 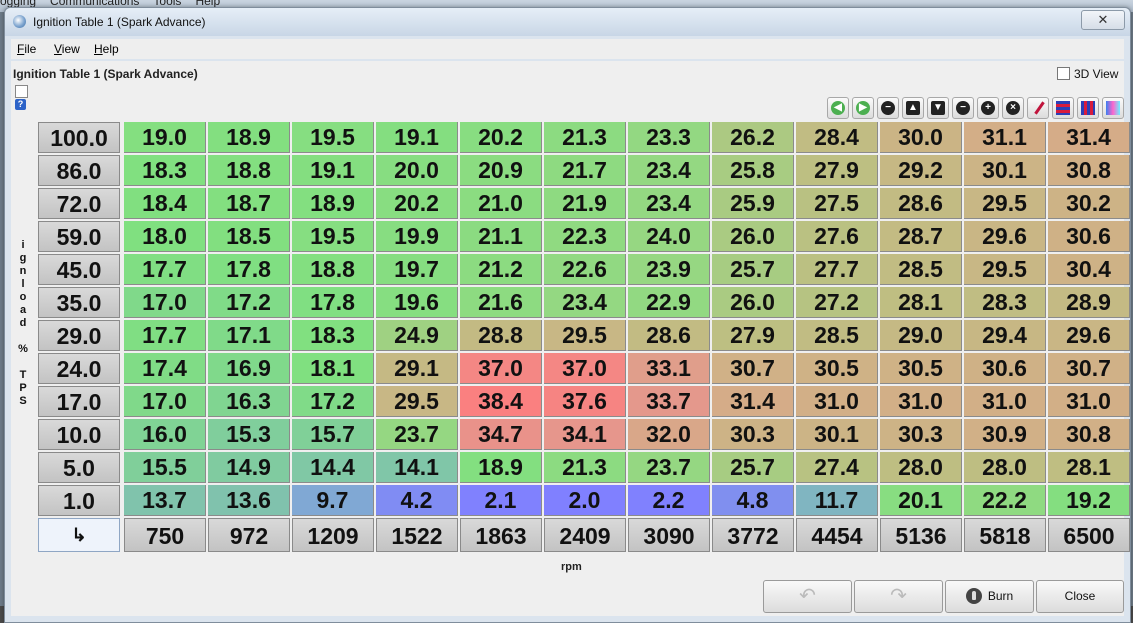 What do you see at coordinates (501, 203) in the screenshot?
I see `table-cell: 21.0` at bounding box center [501, 203].